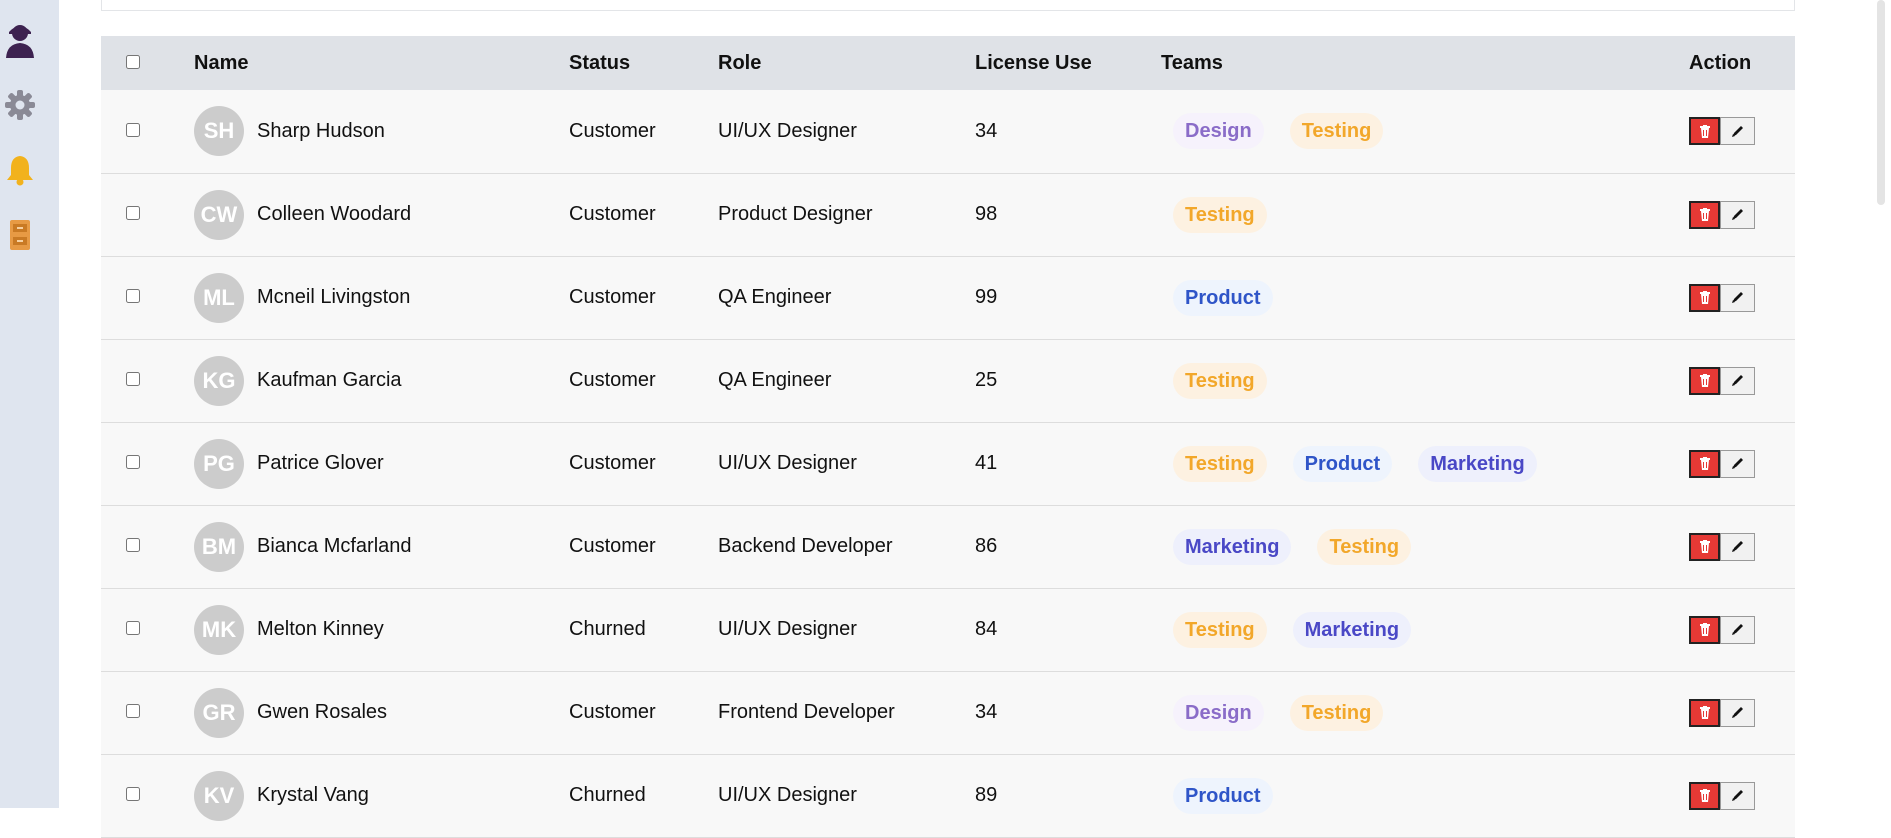 The image size is (1891, 838). Describe the element at coordinates (322, 712) in the screenshot. I see `user-name: Gwen Rosales` at that location.